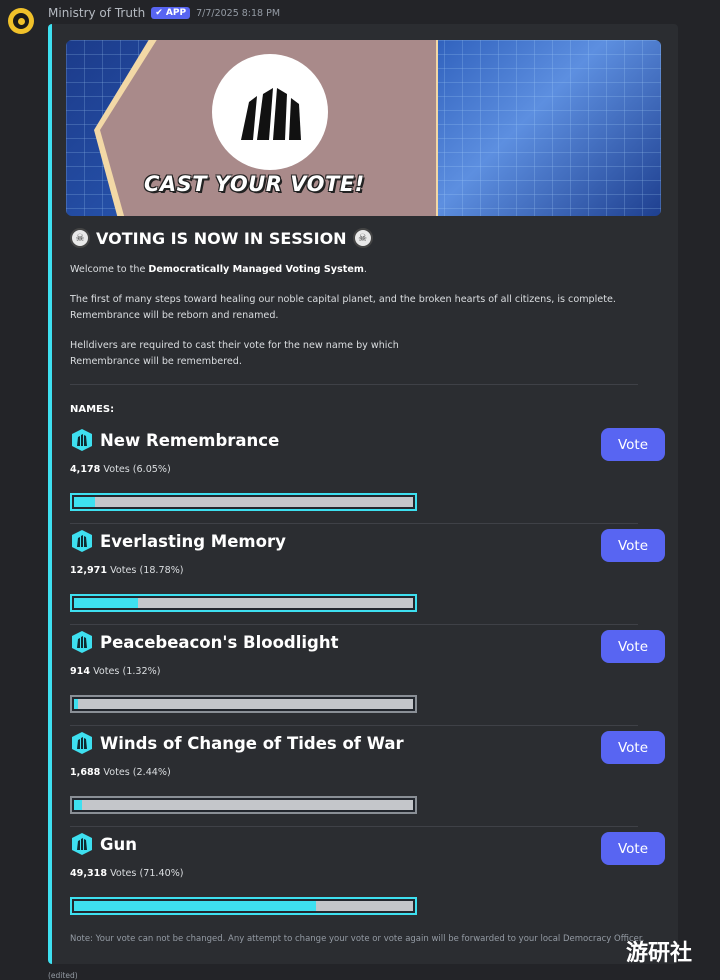 This screenshot has height=980, width=720. I want to click on watermark: 游研社, so click(659, 953).